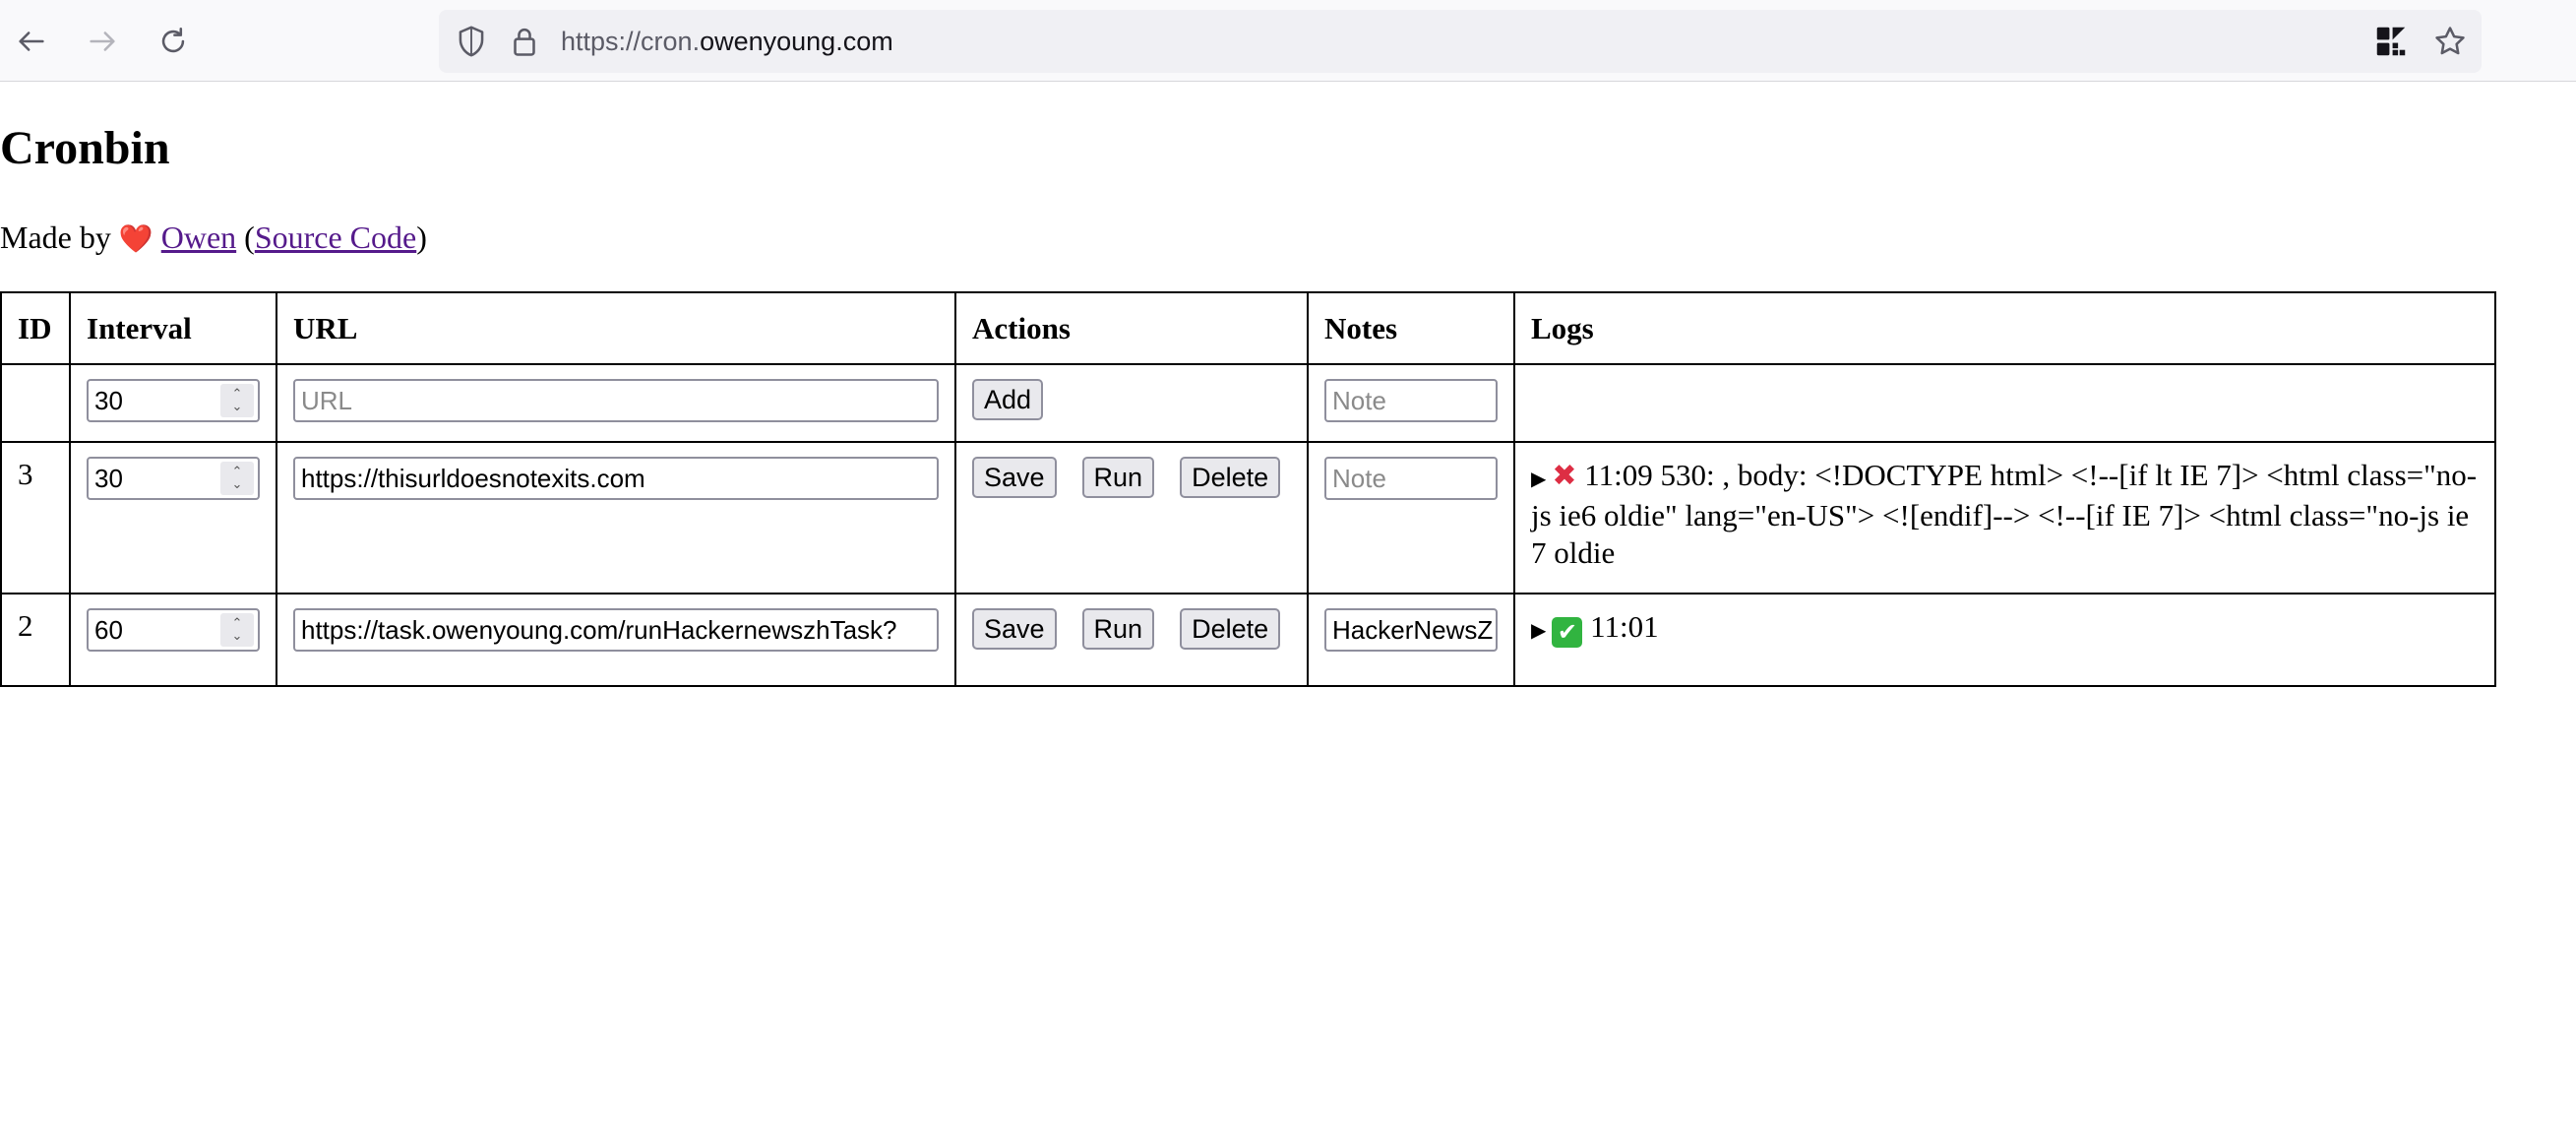  I want to click on note-input: HackerNewsZ, so click(1411, 630).